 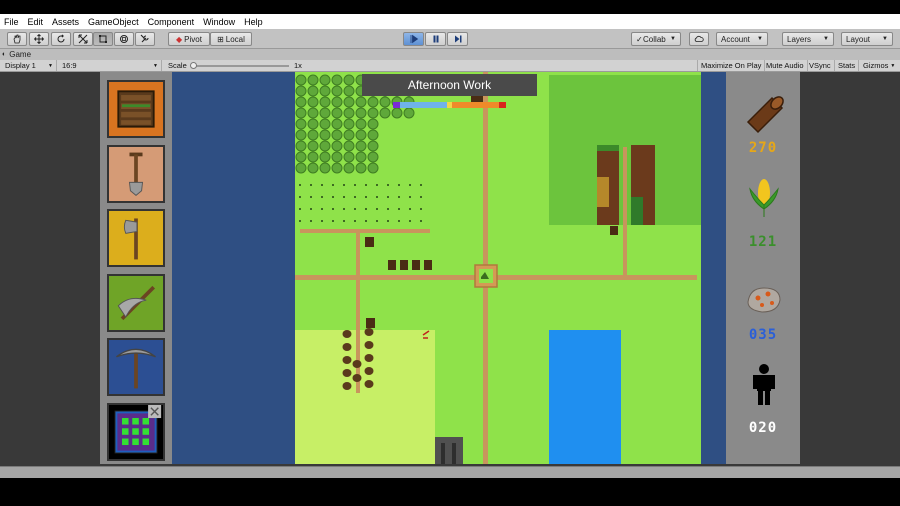 I want to click on rotate-icon, so click(x=61, y=38).